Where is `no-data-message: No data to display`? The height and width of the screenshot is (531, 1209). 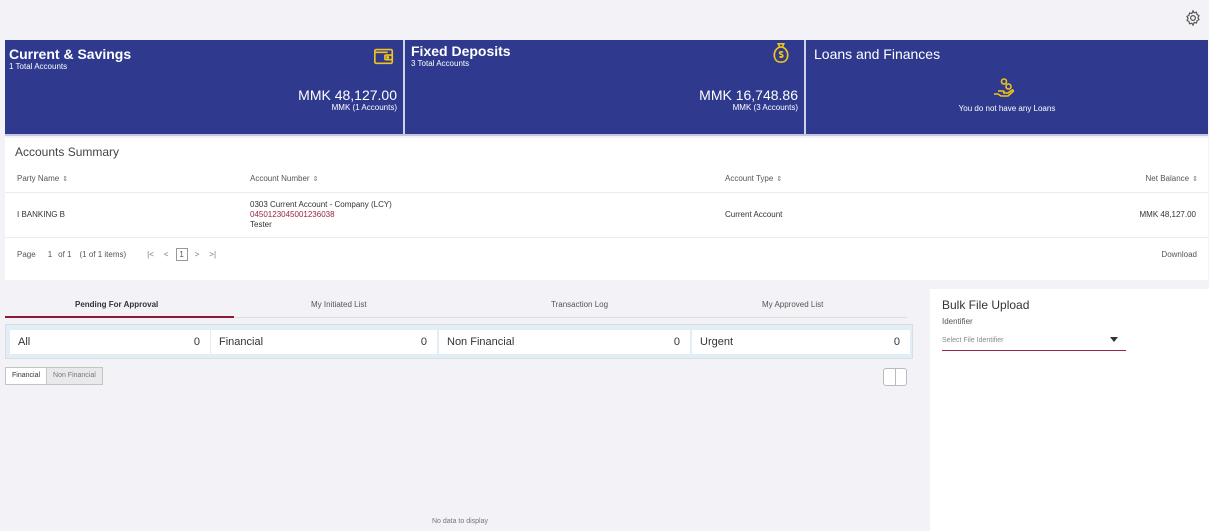
no-data-message: No data to display is located at coordinates (460, 521).